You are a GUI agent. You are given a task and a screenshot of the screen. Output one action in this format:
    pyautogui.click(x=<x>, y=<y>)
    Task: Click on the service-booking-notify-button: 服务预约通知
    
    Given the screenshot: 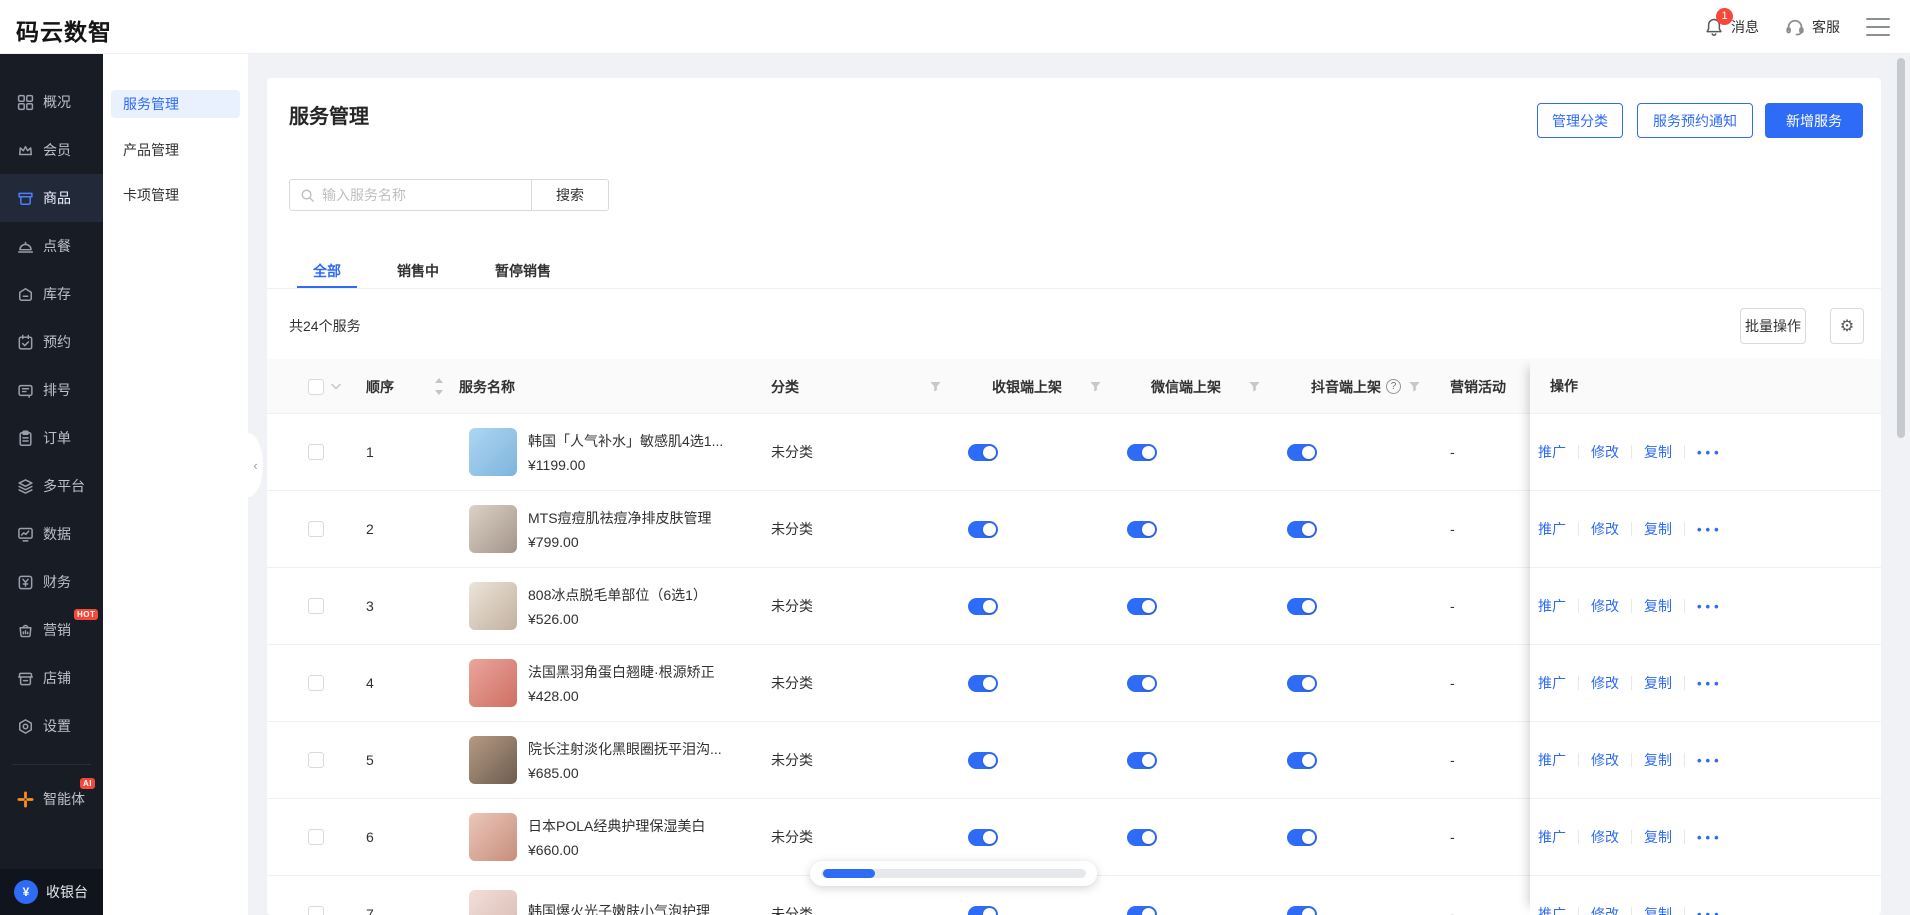 What is the action you would take?
    pyautogui.click(x=1695, y=120)
    